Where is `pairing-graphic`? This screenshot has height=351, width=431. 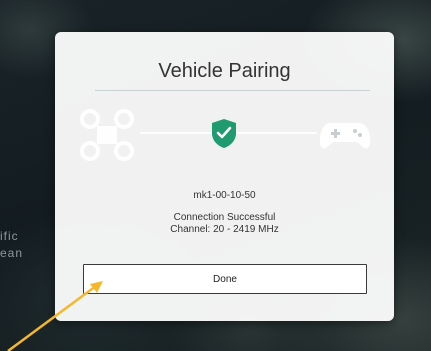
pairing-graphic is located at coordinates (225, 135).